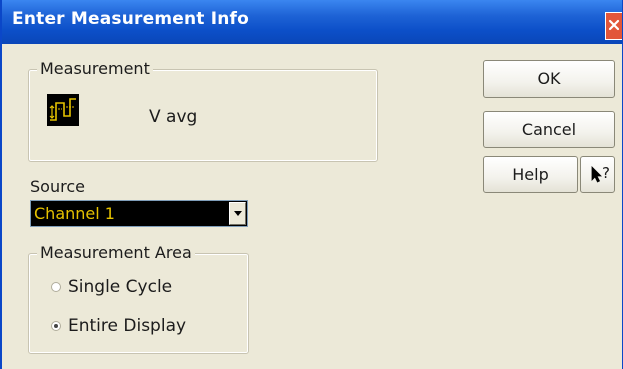  I want to click on help-button: Help, so click(530, 174).